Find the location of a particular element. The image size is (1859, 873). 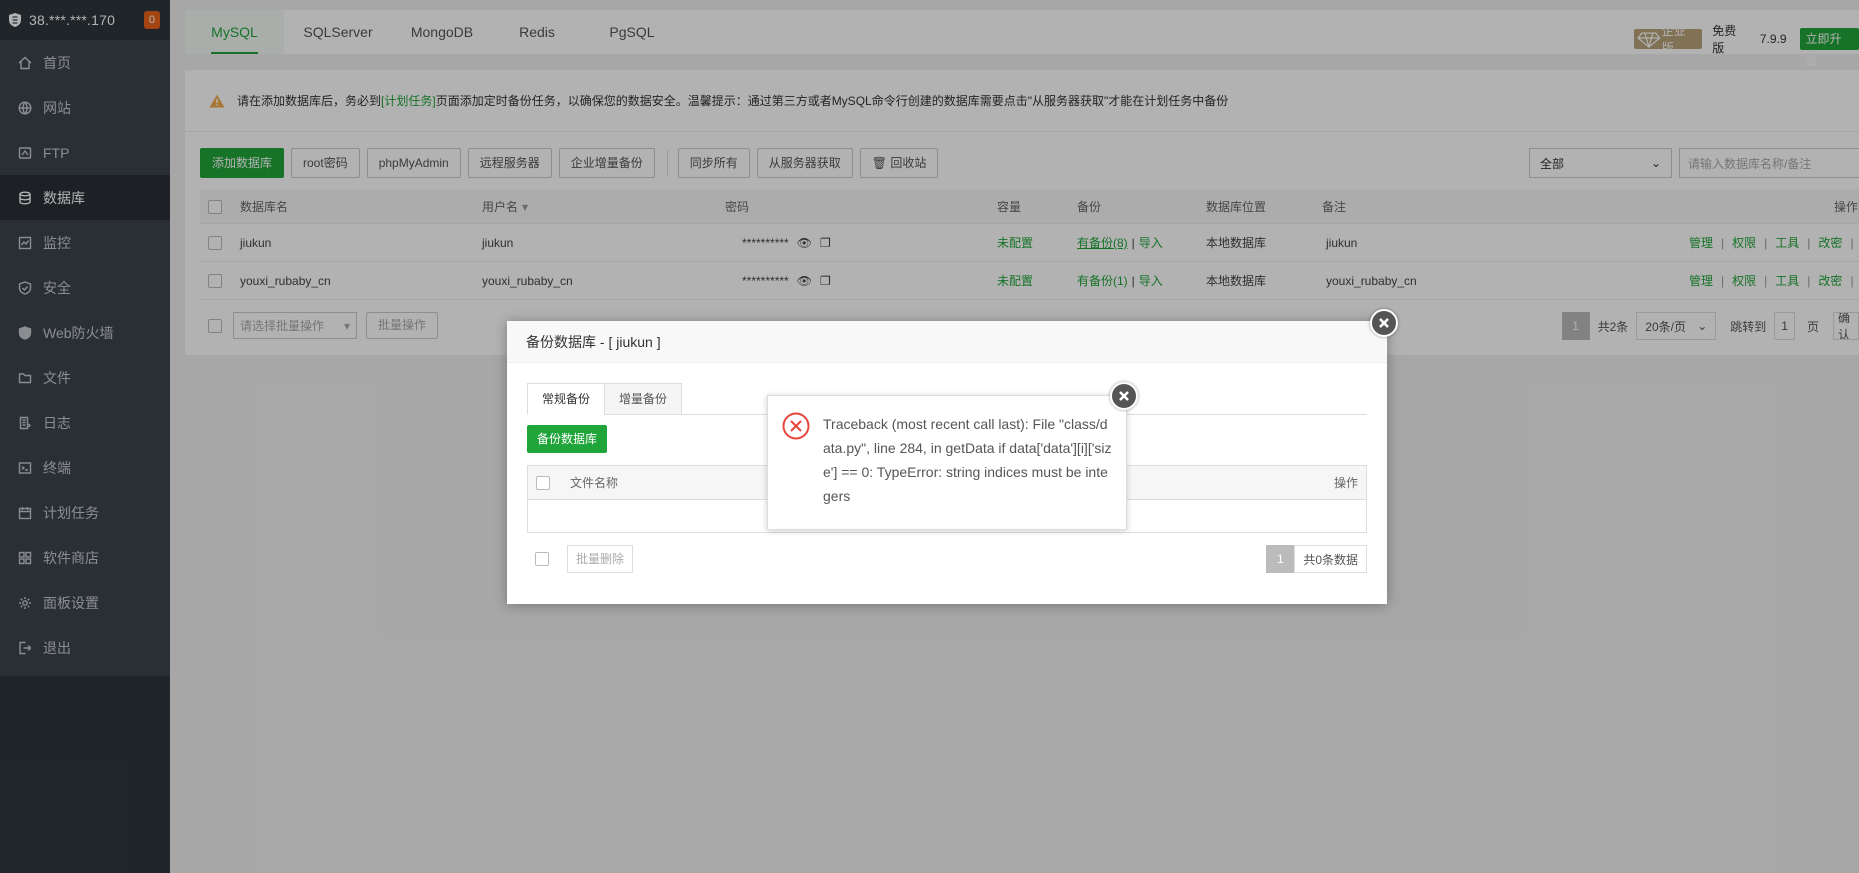

current-page: 1 is located at coordinates (1280, 559).